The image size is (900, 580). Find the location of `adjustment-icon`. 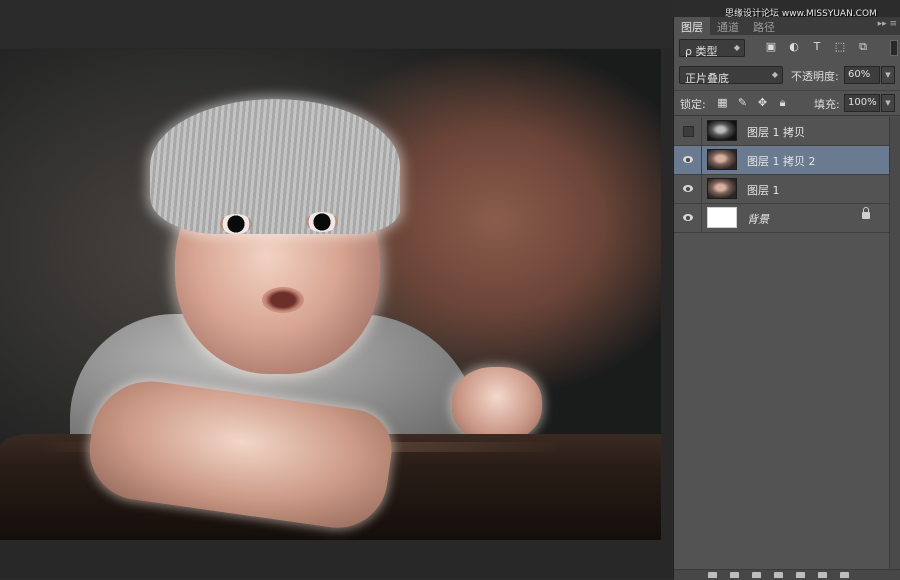

adjustment-icon is located at coordinates (778, 575).